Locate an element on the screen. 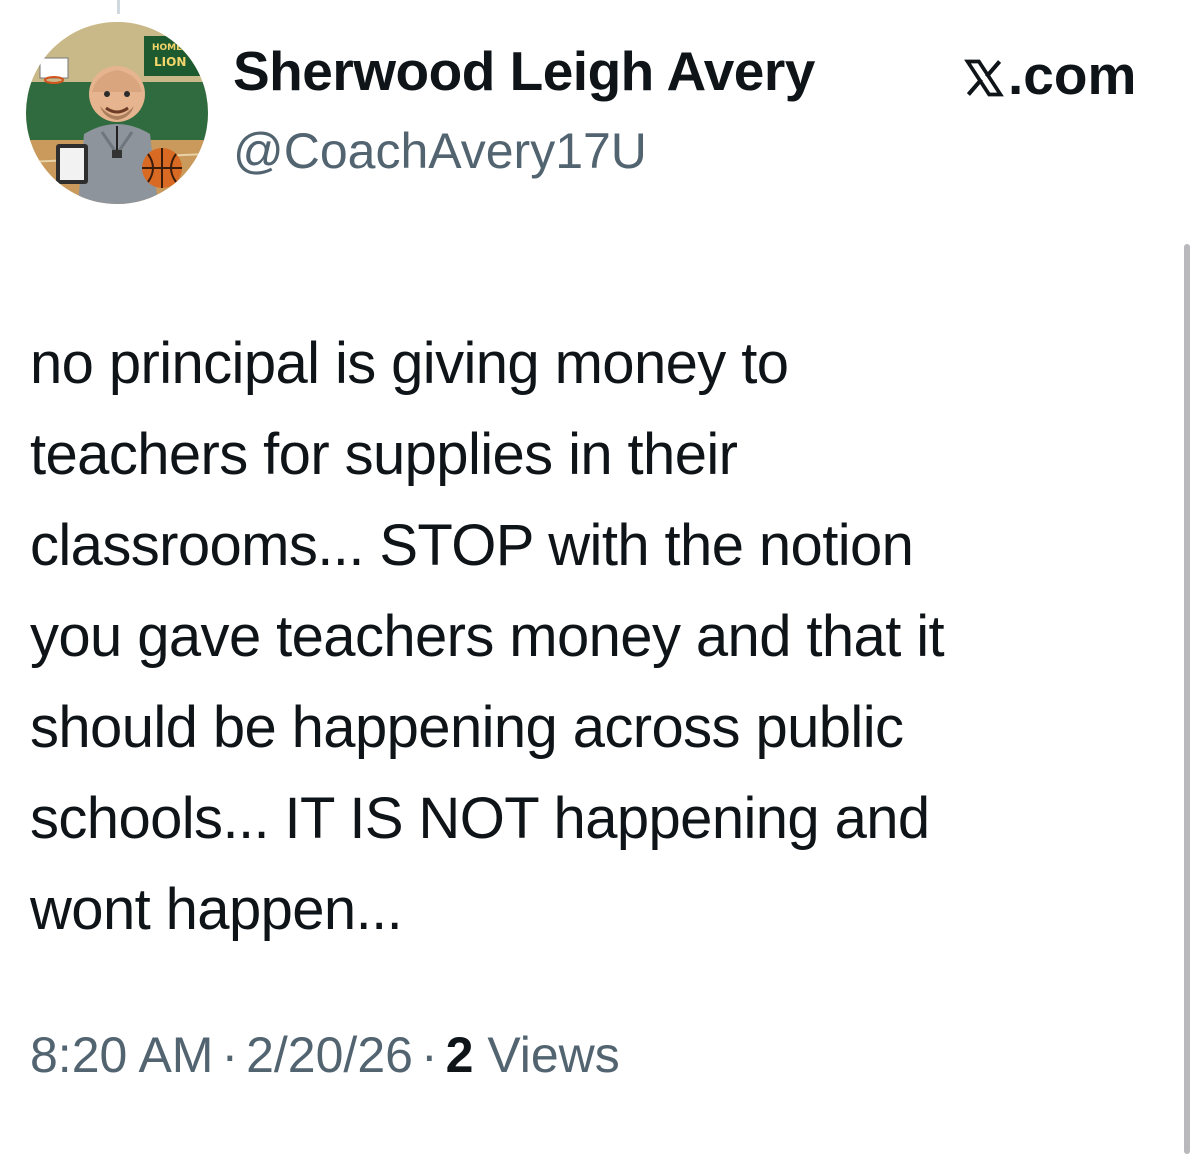  tweet-time: 8:20 AM is located at coordinates (121, 1055).